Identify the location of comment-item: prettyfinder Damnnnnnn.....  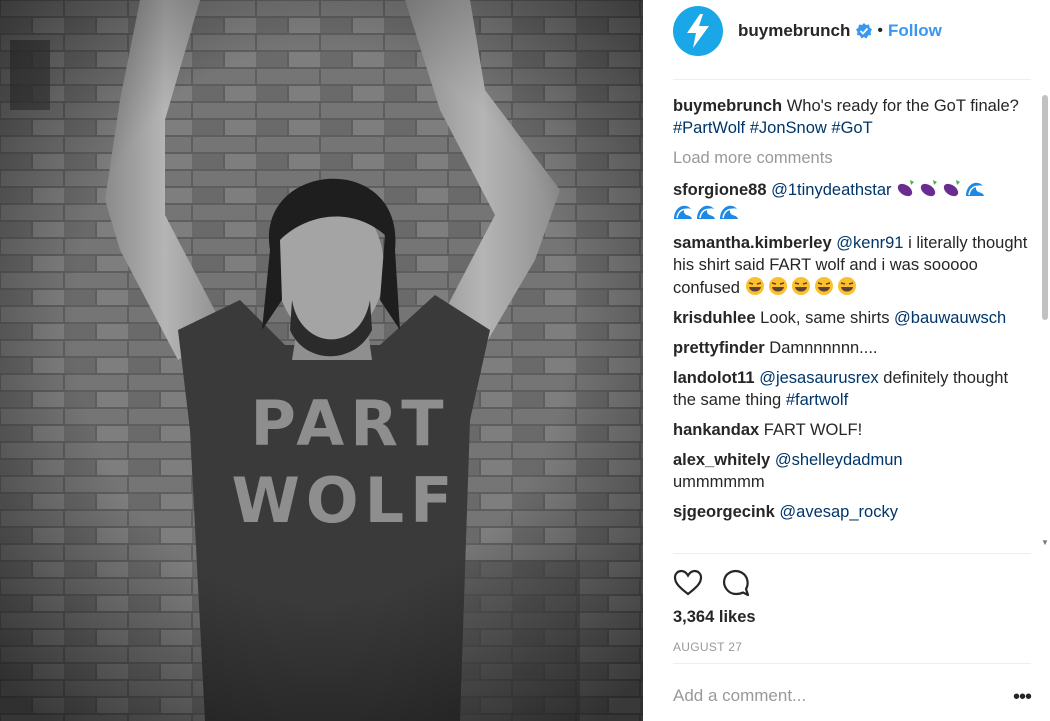
(853, 348).